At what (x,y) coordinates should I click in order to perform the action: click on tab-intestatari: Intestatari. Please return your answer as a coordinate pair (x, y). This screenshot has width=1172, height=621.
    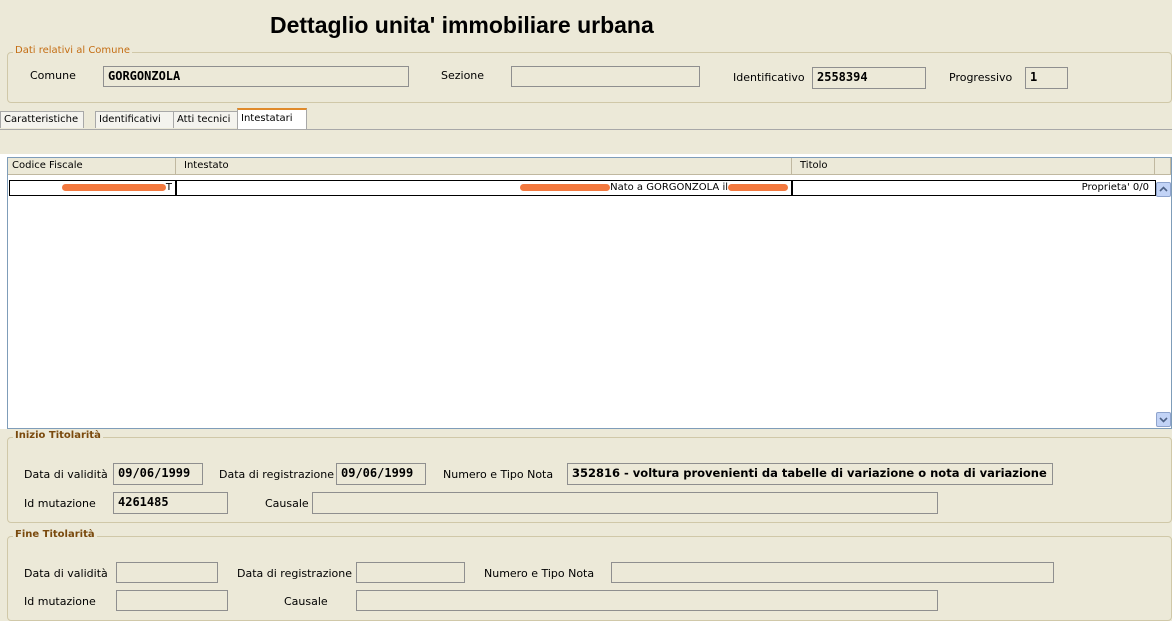
    Looking at the image, I should click on (272, 118).